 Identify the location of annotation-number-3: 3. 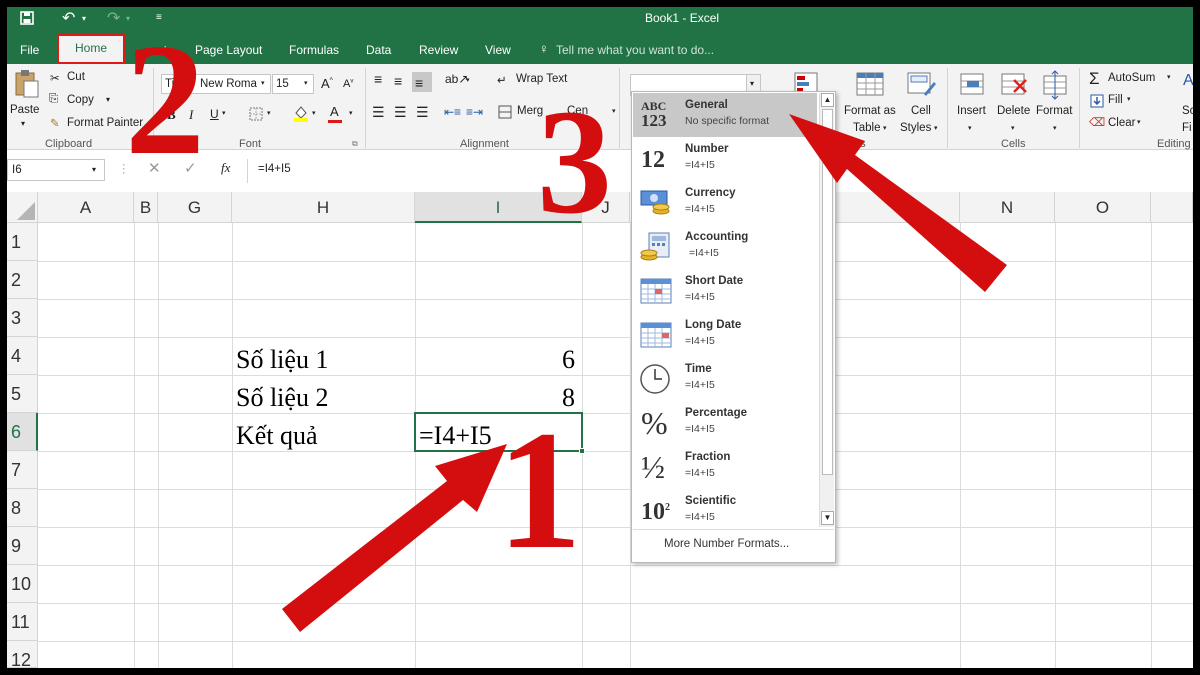
(574, 162).